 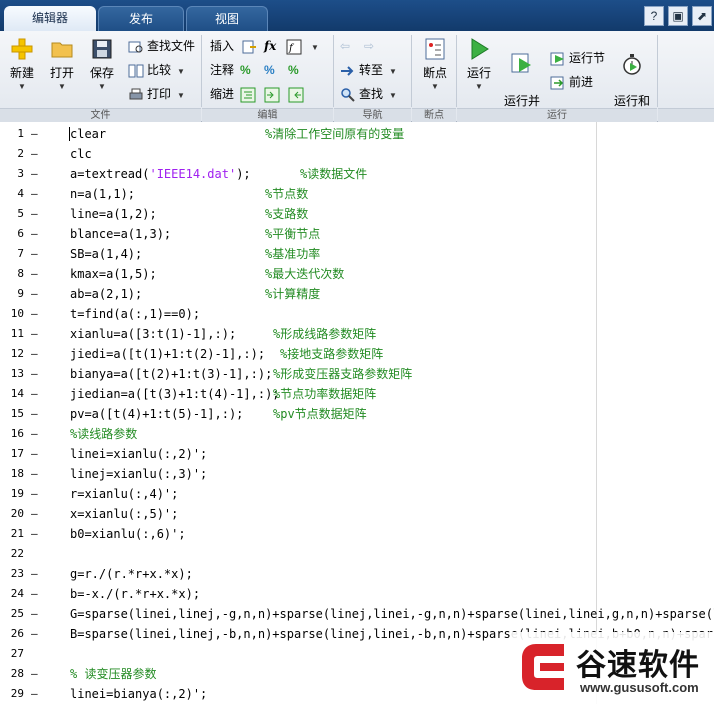 What do you see at coordinates (435, 64) in the screenshot?
I see `breakpoints-button: 断点 ▼` at bounding box center [435, 64].